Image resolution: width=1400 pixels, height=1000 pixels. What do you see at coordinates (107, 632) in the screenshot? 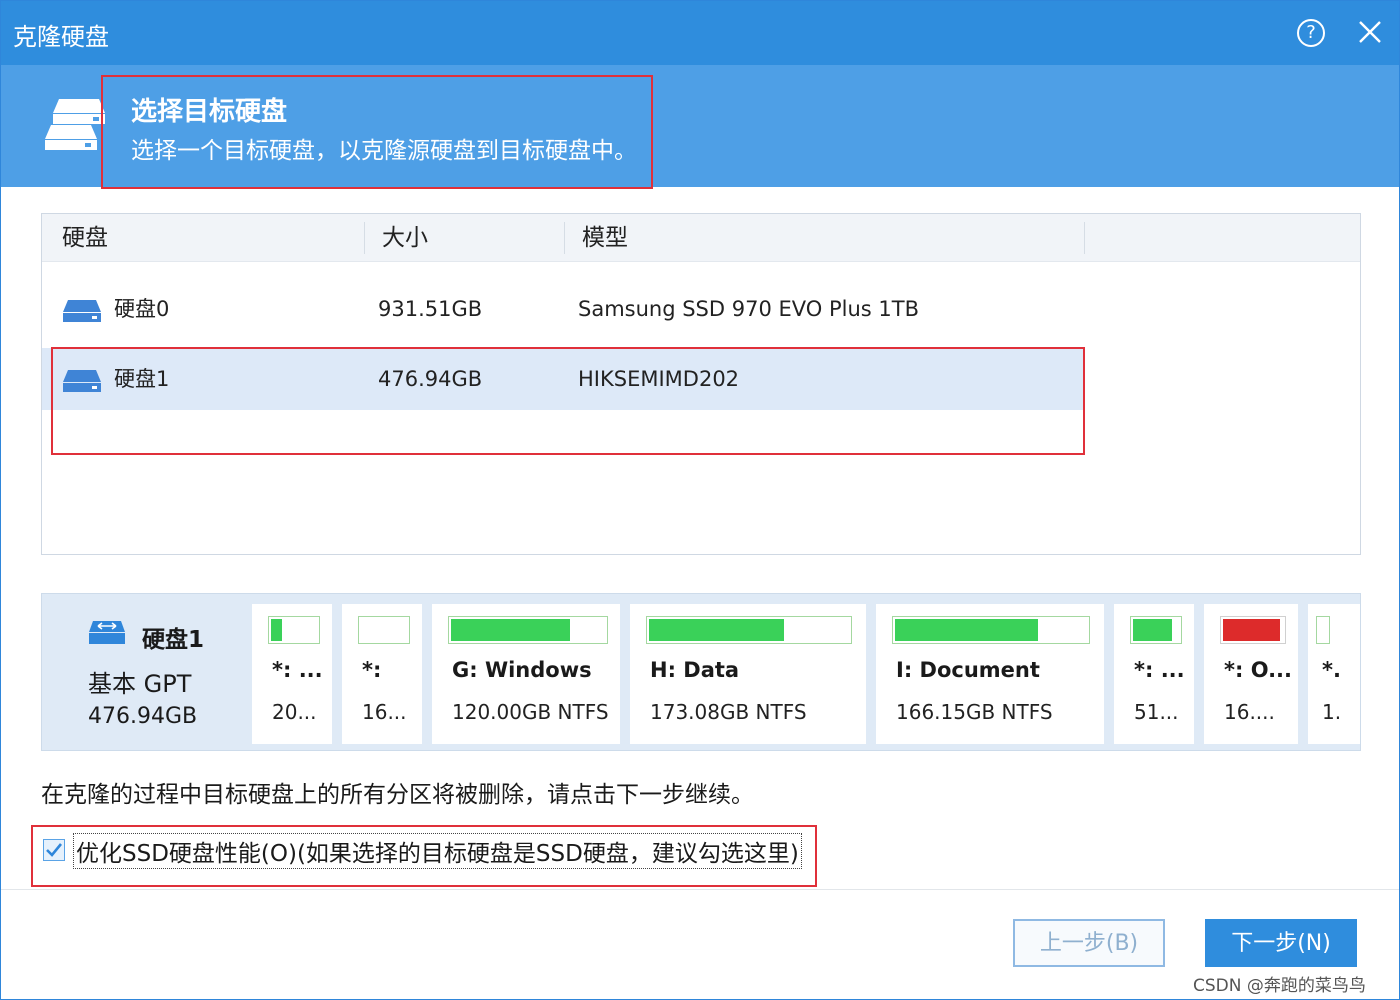
I see `disk-transfer-icon` at bounding box center [107, 632].